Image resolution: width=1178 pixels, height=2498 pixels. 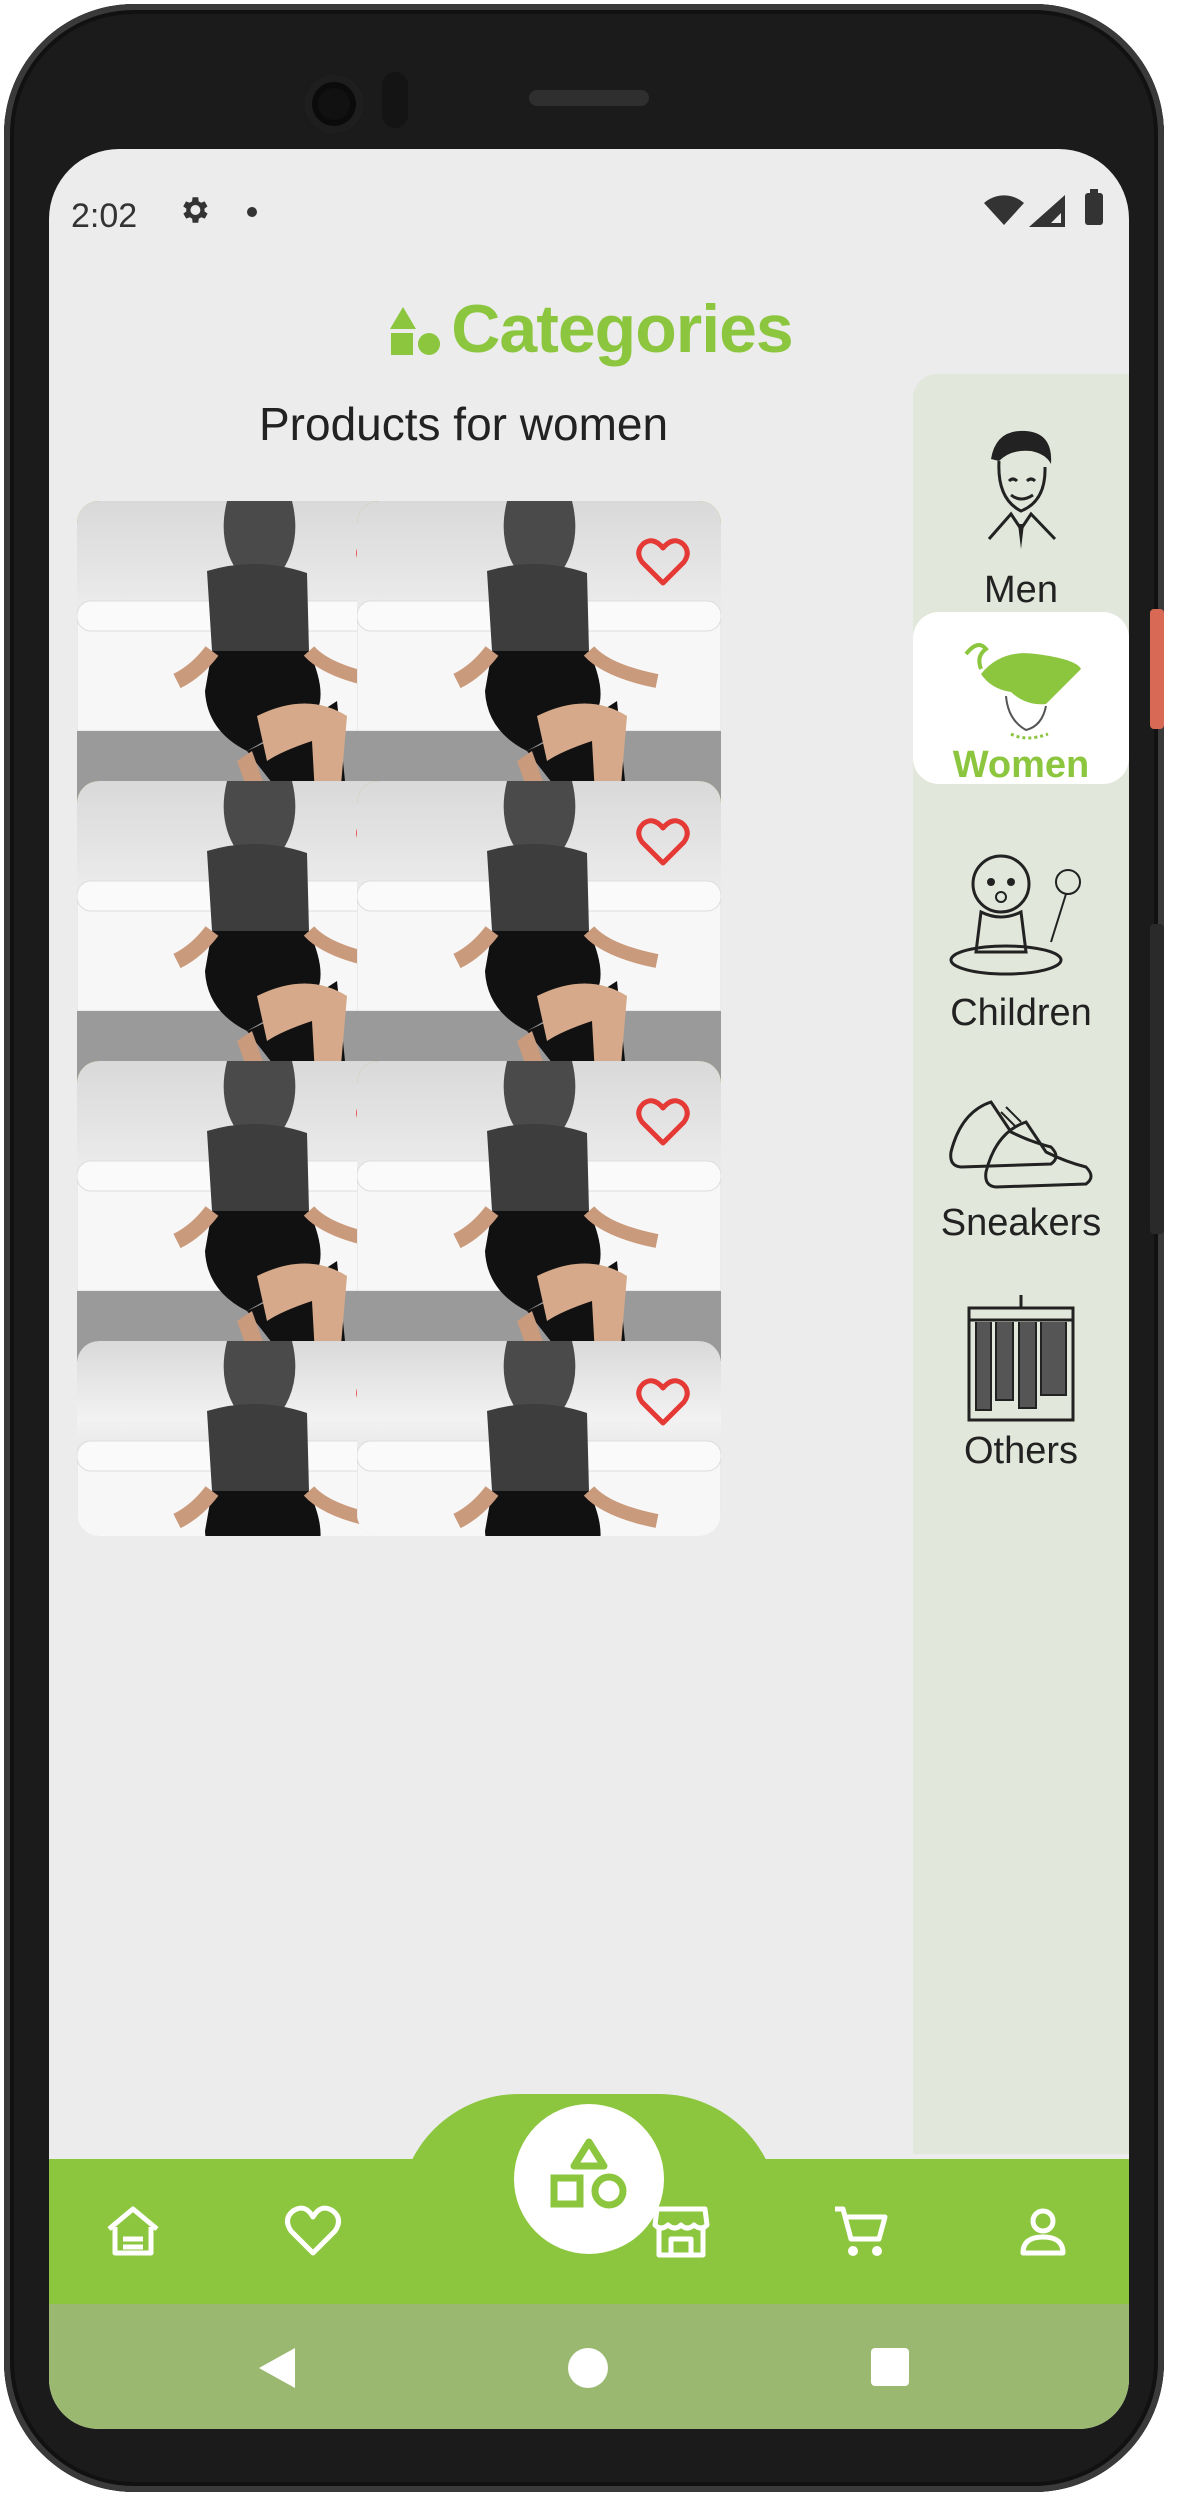 I want to click on page-header: Categories, so click(x=589, y=329).